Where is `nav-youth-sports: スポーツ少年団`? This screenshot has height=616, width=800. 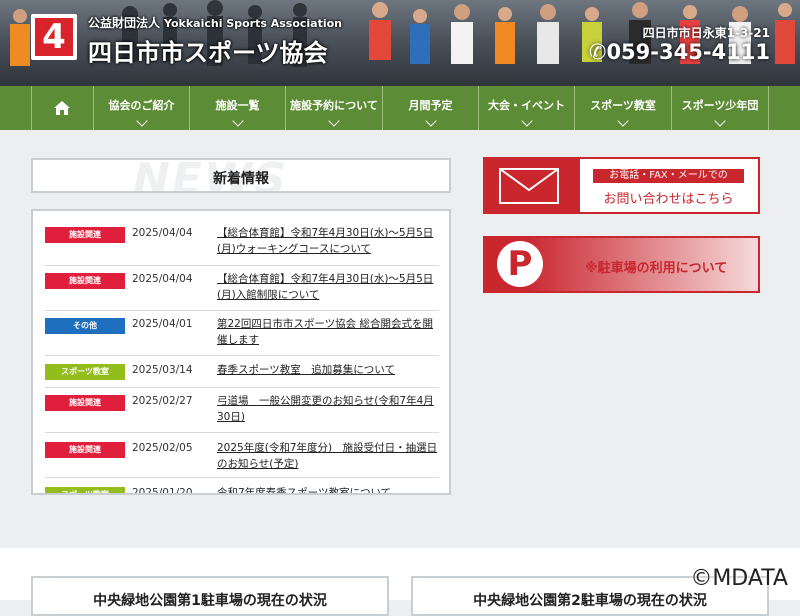 nav-youth-sports: スポーツ少年団 is located at coordinates (720, 108).